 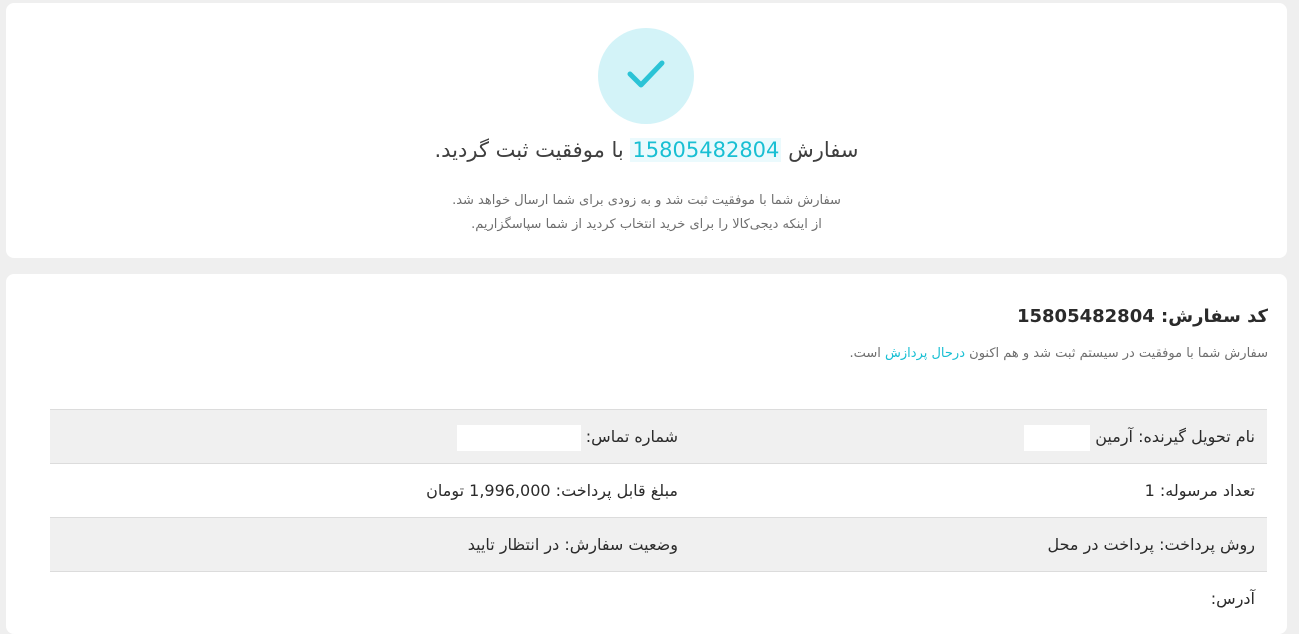 What do you see at coordinates (658, 598) in the screenshot?
I see `table-row: آدرس:` at bounding box center [658, 598].